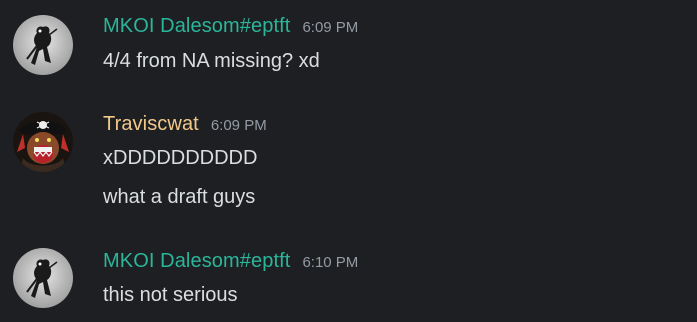 The width and height of the screenshot is (697, 322). I want to click on message-header: Traviscwat 6:09 PM, so click(185, 126).